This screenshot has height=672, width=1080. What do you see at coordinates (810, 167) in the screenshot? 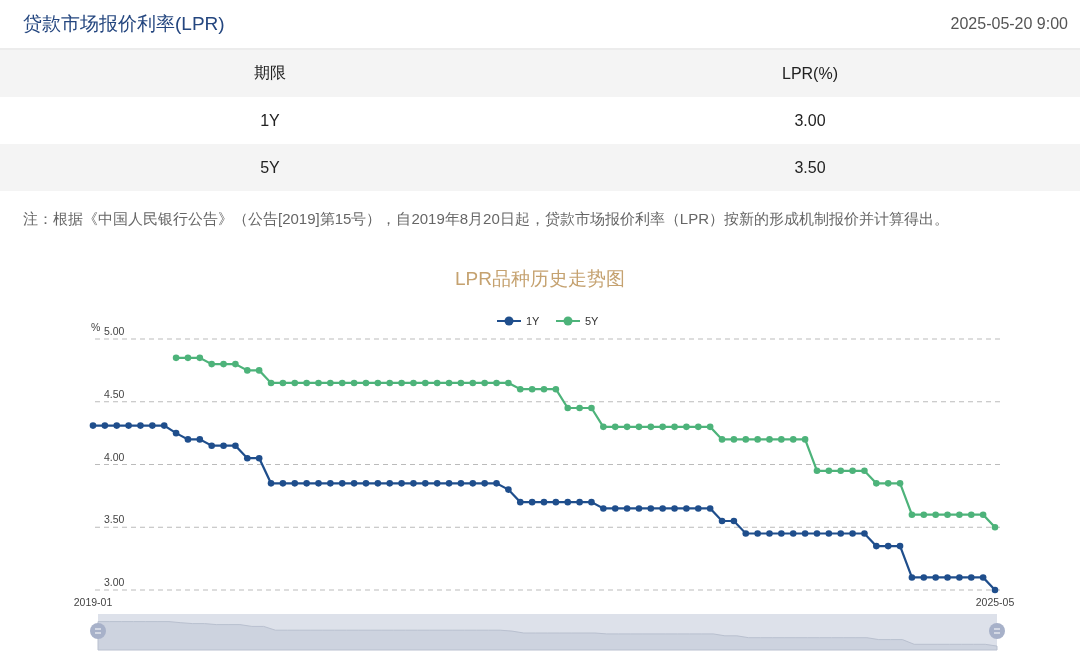
I see `table-cell: 3.50` at bounding box center [810, 167].